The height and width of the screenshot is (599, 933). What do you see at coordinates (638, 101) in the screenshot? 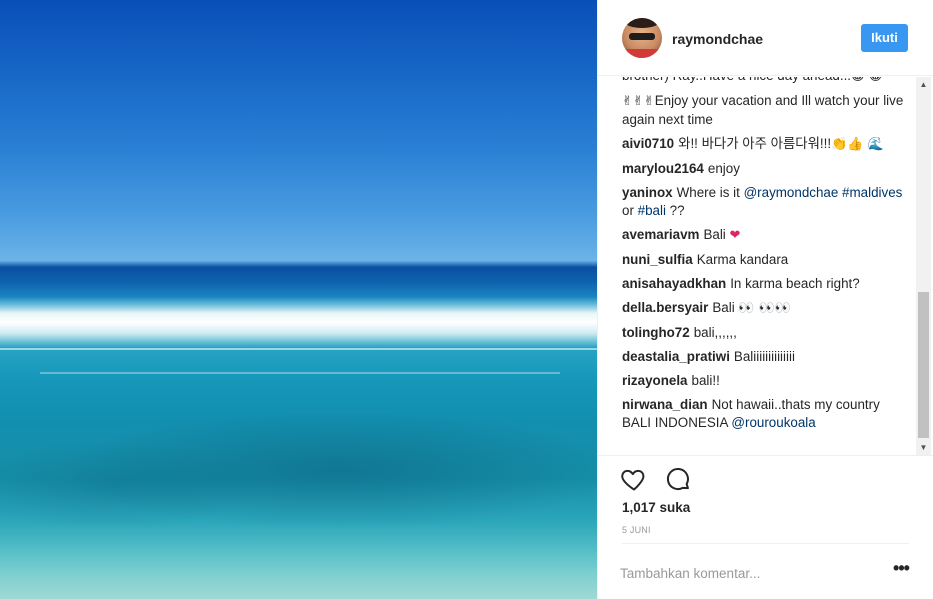
I see `comment-emoji: ✌✌✌` at bounding box center [638, 101].